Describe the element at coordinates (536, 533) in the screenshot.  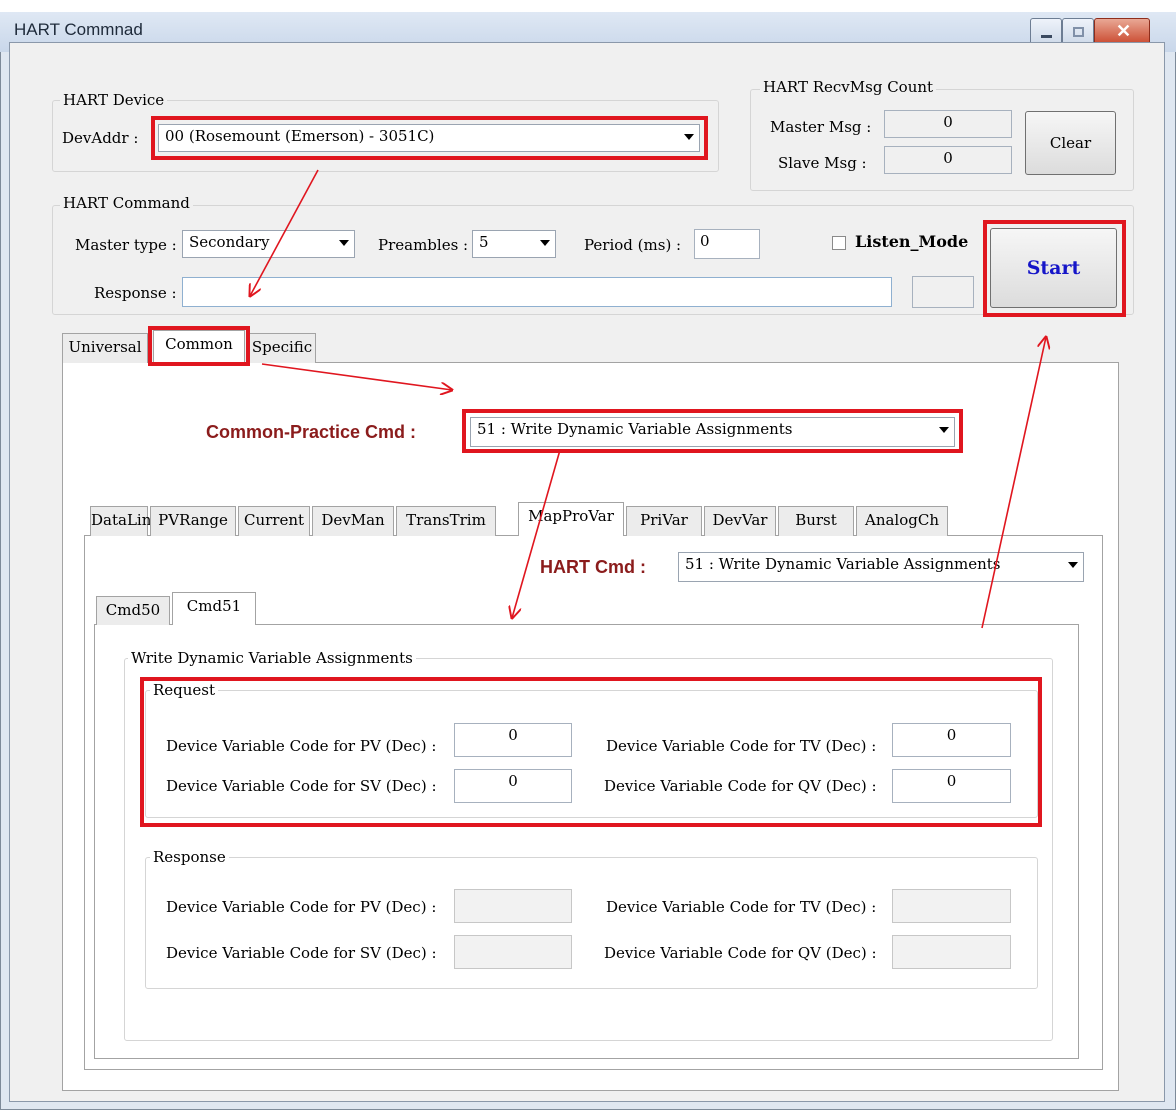
I see `arrow-cmd-to-cmd51` at that location.